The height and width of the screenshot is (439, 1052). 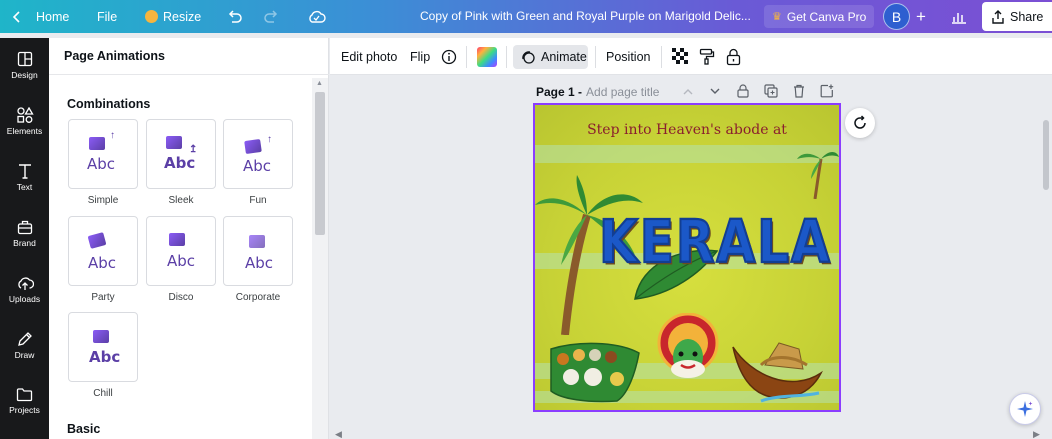 I want to click on arrow-up-icon: ↑, so click(x=269, y=139).